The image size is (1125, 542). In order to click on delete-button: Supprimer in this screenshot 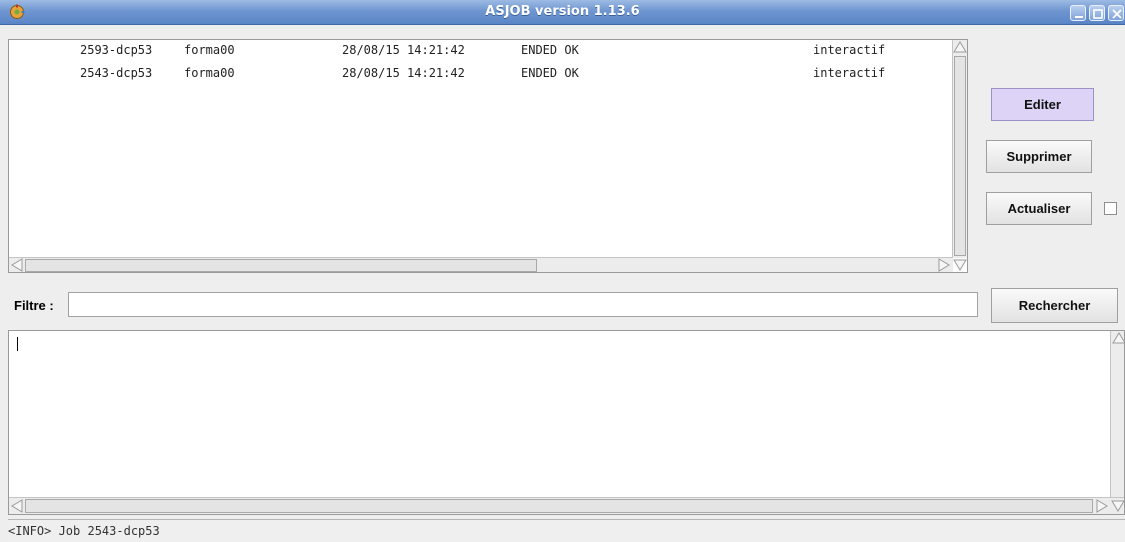, I will do `click(1039, 156)`.